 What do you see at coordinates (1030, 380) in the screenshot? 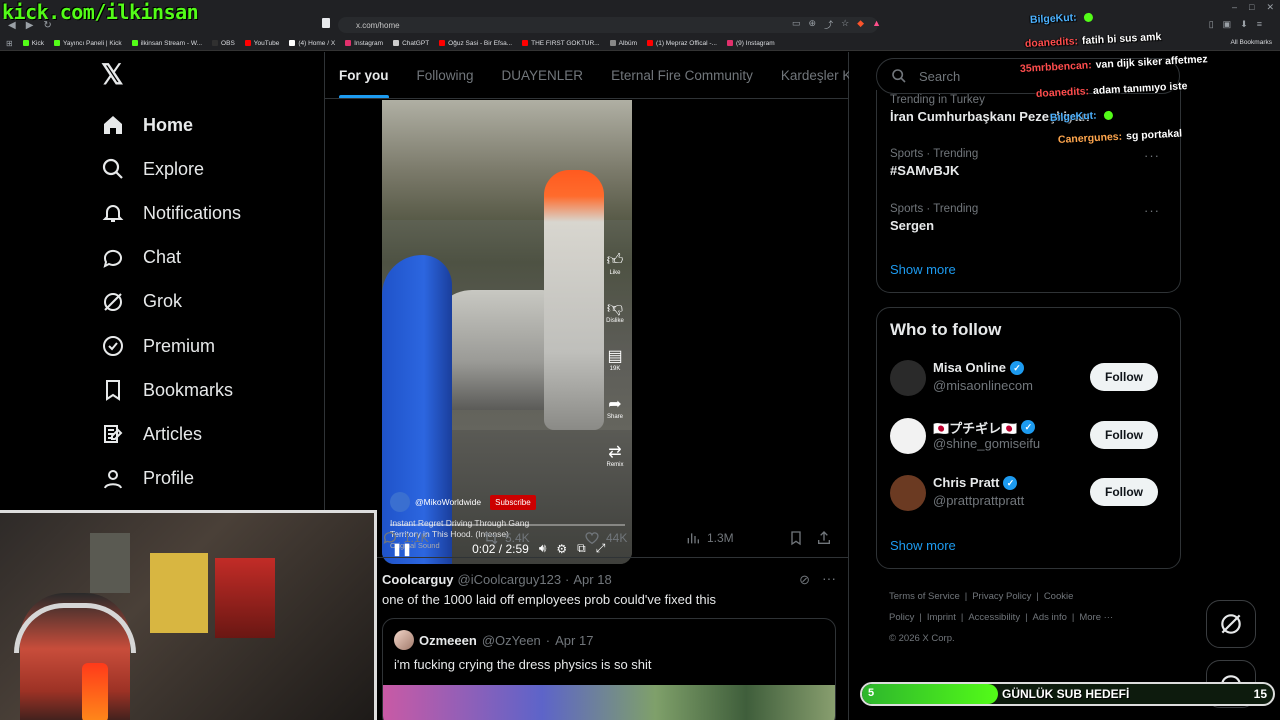
I see `follow-suggestion: Misa Online ✓ @misaonlinecom Follow` at bounding box center [1030, 380].